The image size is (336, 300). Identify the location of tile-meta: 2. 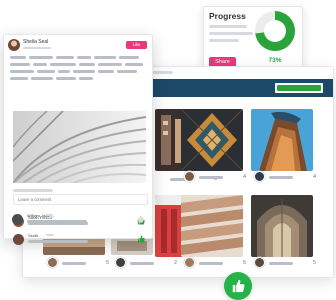
(147, 264).